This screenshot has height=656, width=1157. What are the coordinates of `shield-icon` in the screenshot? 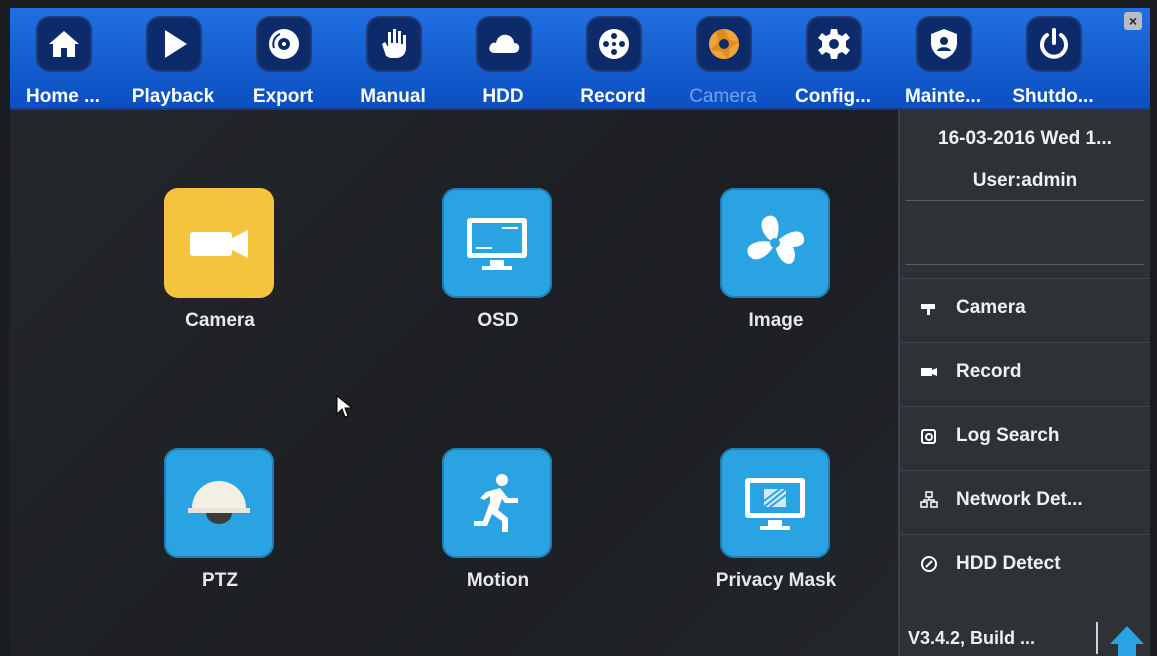 It's located at (944, 44).